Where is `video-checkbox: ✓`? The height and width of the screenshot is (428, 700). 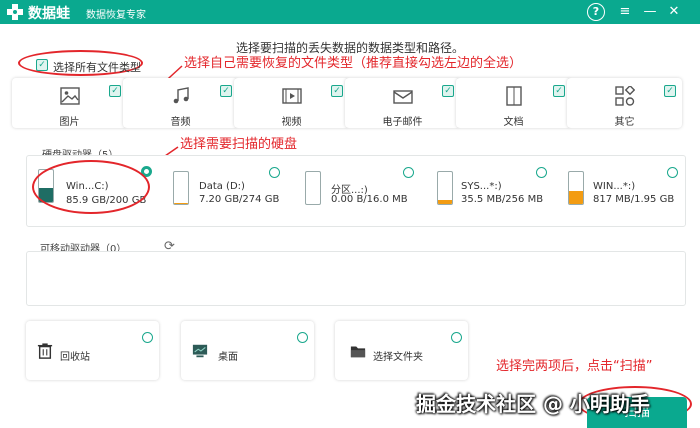 video-checkbox: ✓ is located at coordinates (337, 91).